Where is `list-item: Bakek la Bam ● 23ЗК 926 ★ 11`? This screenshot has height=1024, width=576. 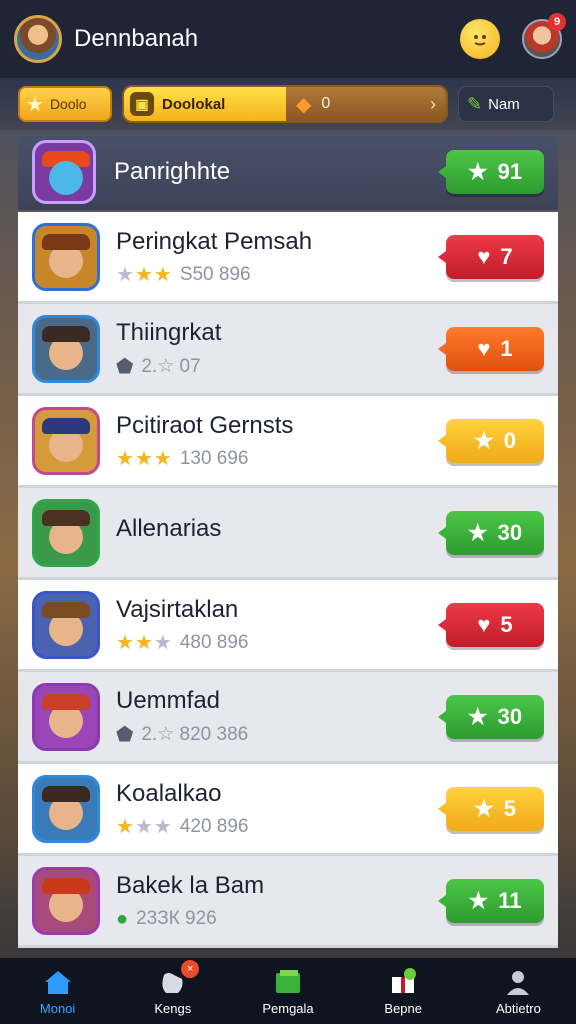 list-item: Bakek la Bam ● 23ЗК 926 ★ 11 is located at coordinates (288, 902).